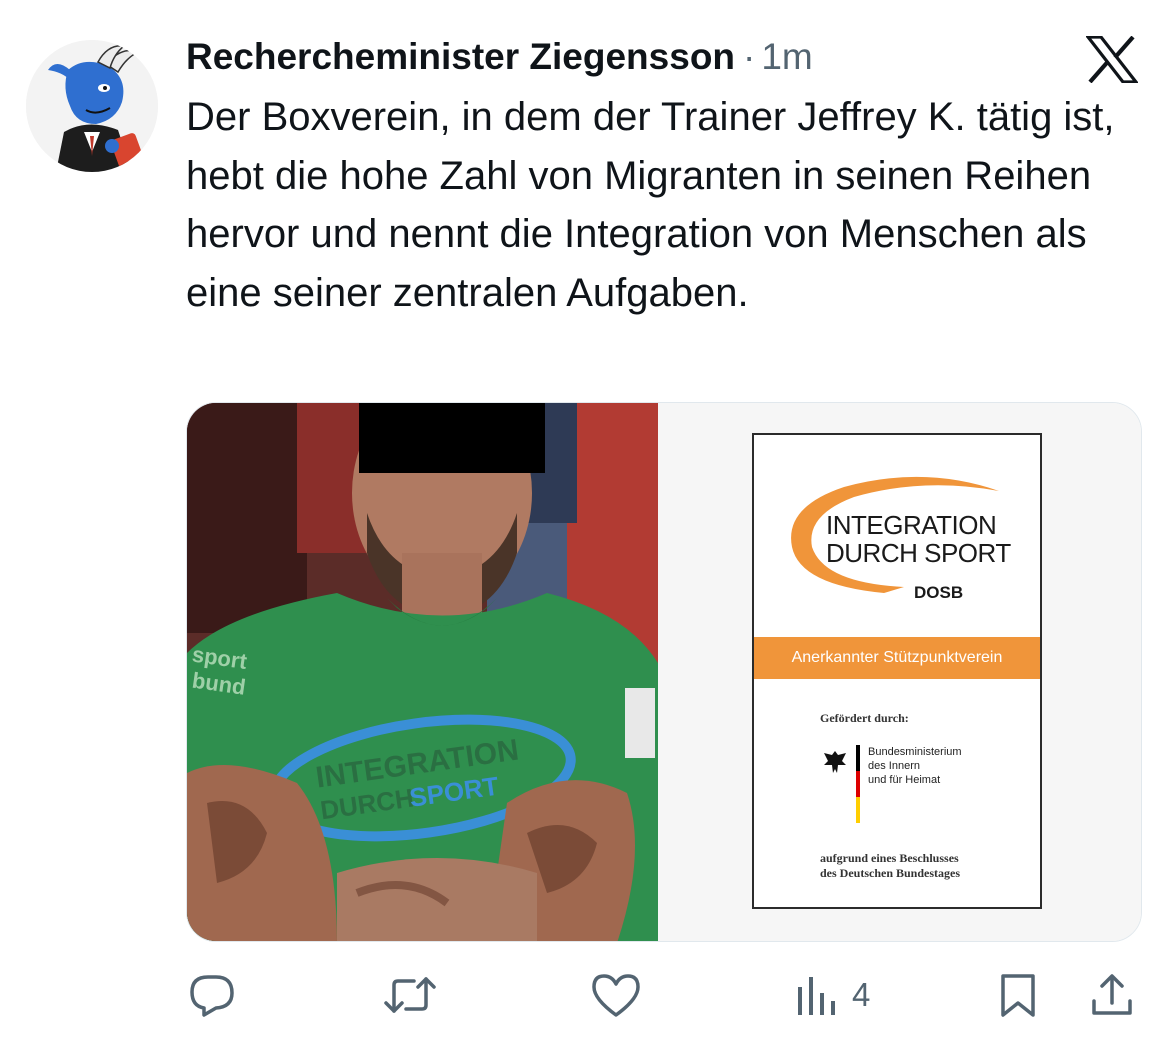  Describe the element at coordinates (460, 57) in the screenshot. I see `author-name: Recherchеminister Ziegensson` at that location.